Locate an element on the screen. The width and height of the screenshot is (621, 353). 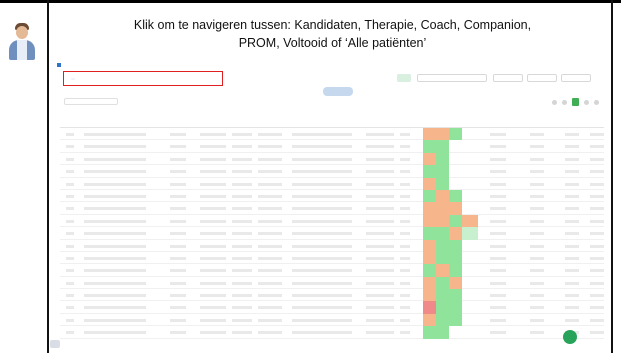
slide-border-left is located at coordinates (48, 176).